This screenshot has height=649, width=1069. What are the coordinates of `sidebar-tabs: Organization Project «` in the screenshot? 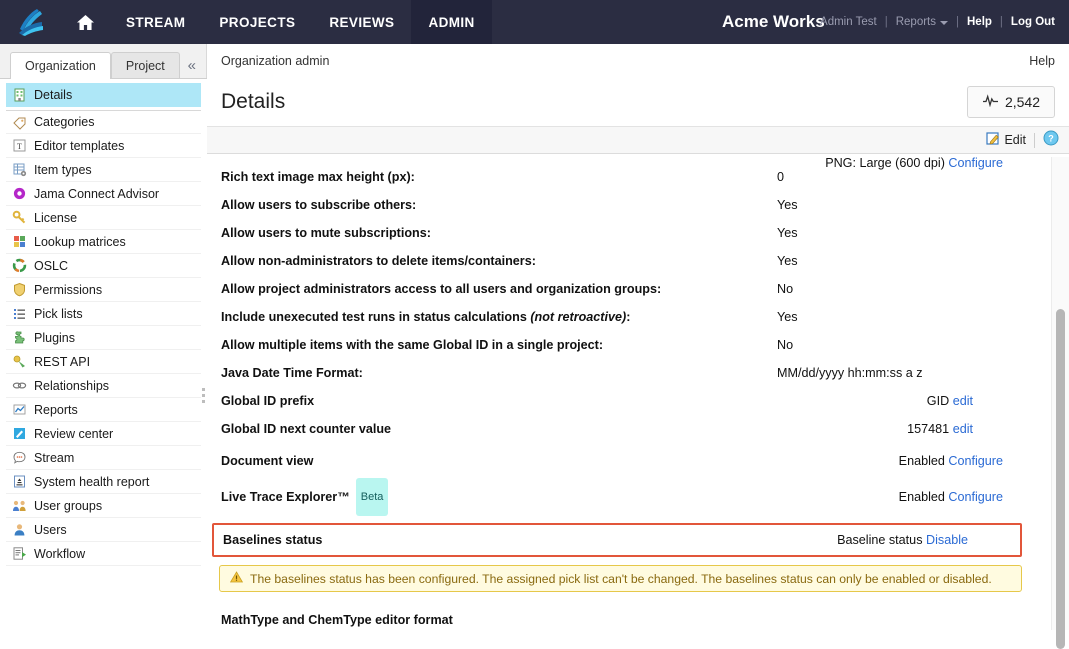 It's located at (103, 61).